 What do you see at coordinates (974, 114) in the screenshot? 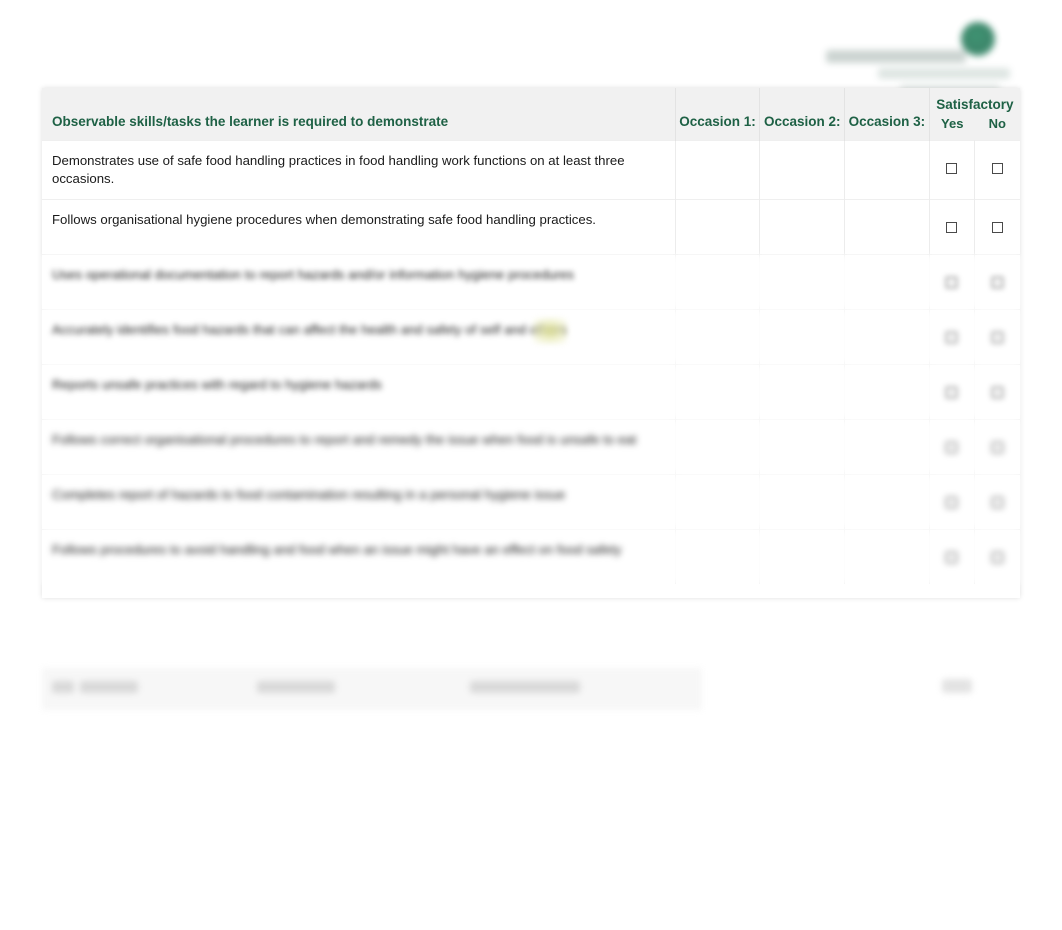
I see `column-header-satisfactory-group: Satisfactory Yes No` at bounding box center [974, 114].